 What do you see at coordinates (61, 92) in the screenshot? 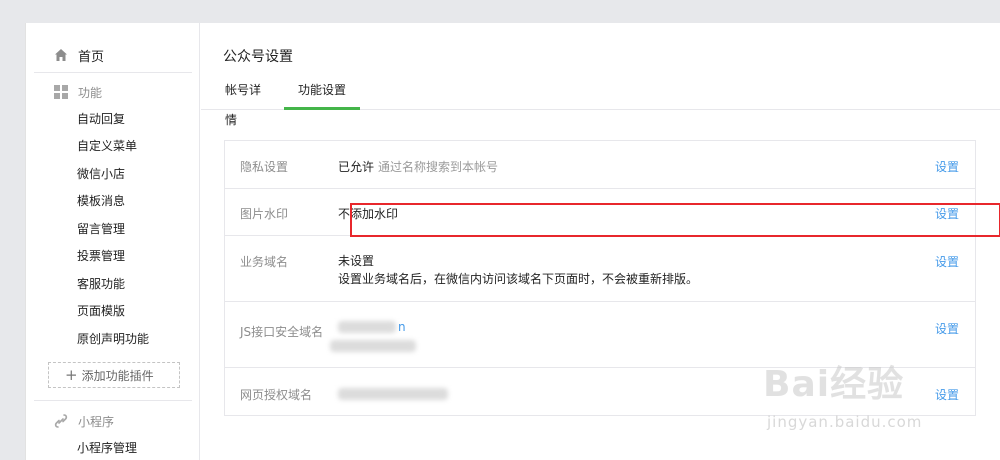
I see `grid-icon` at bounding box center [61, 92].